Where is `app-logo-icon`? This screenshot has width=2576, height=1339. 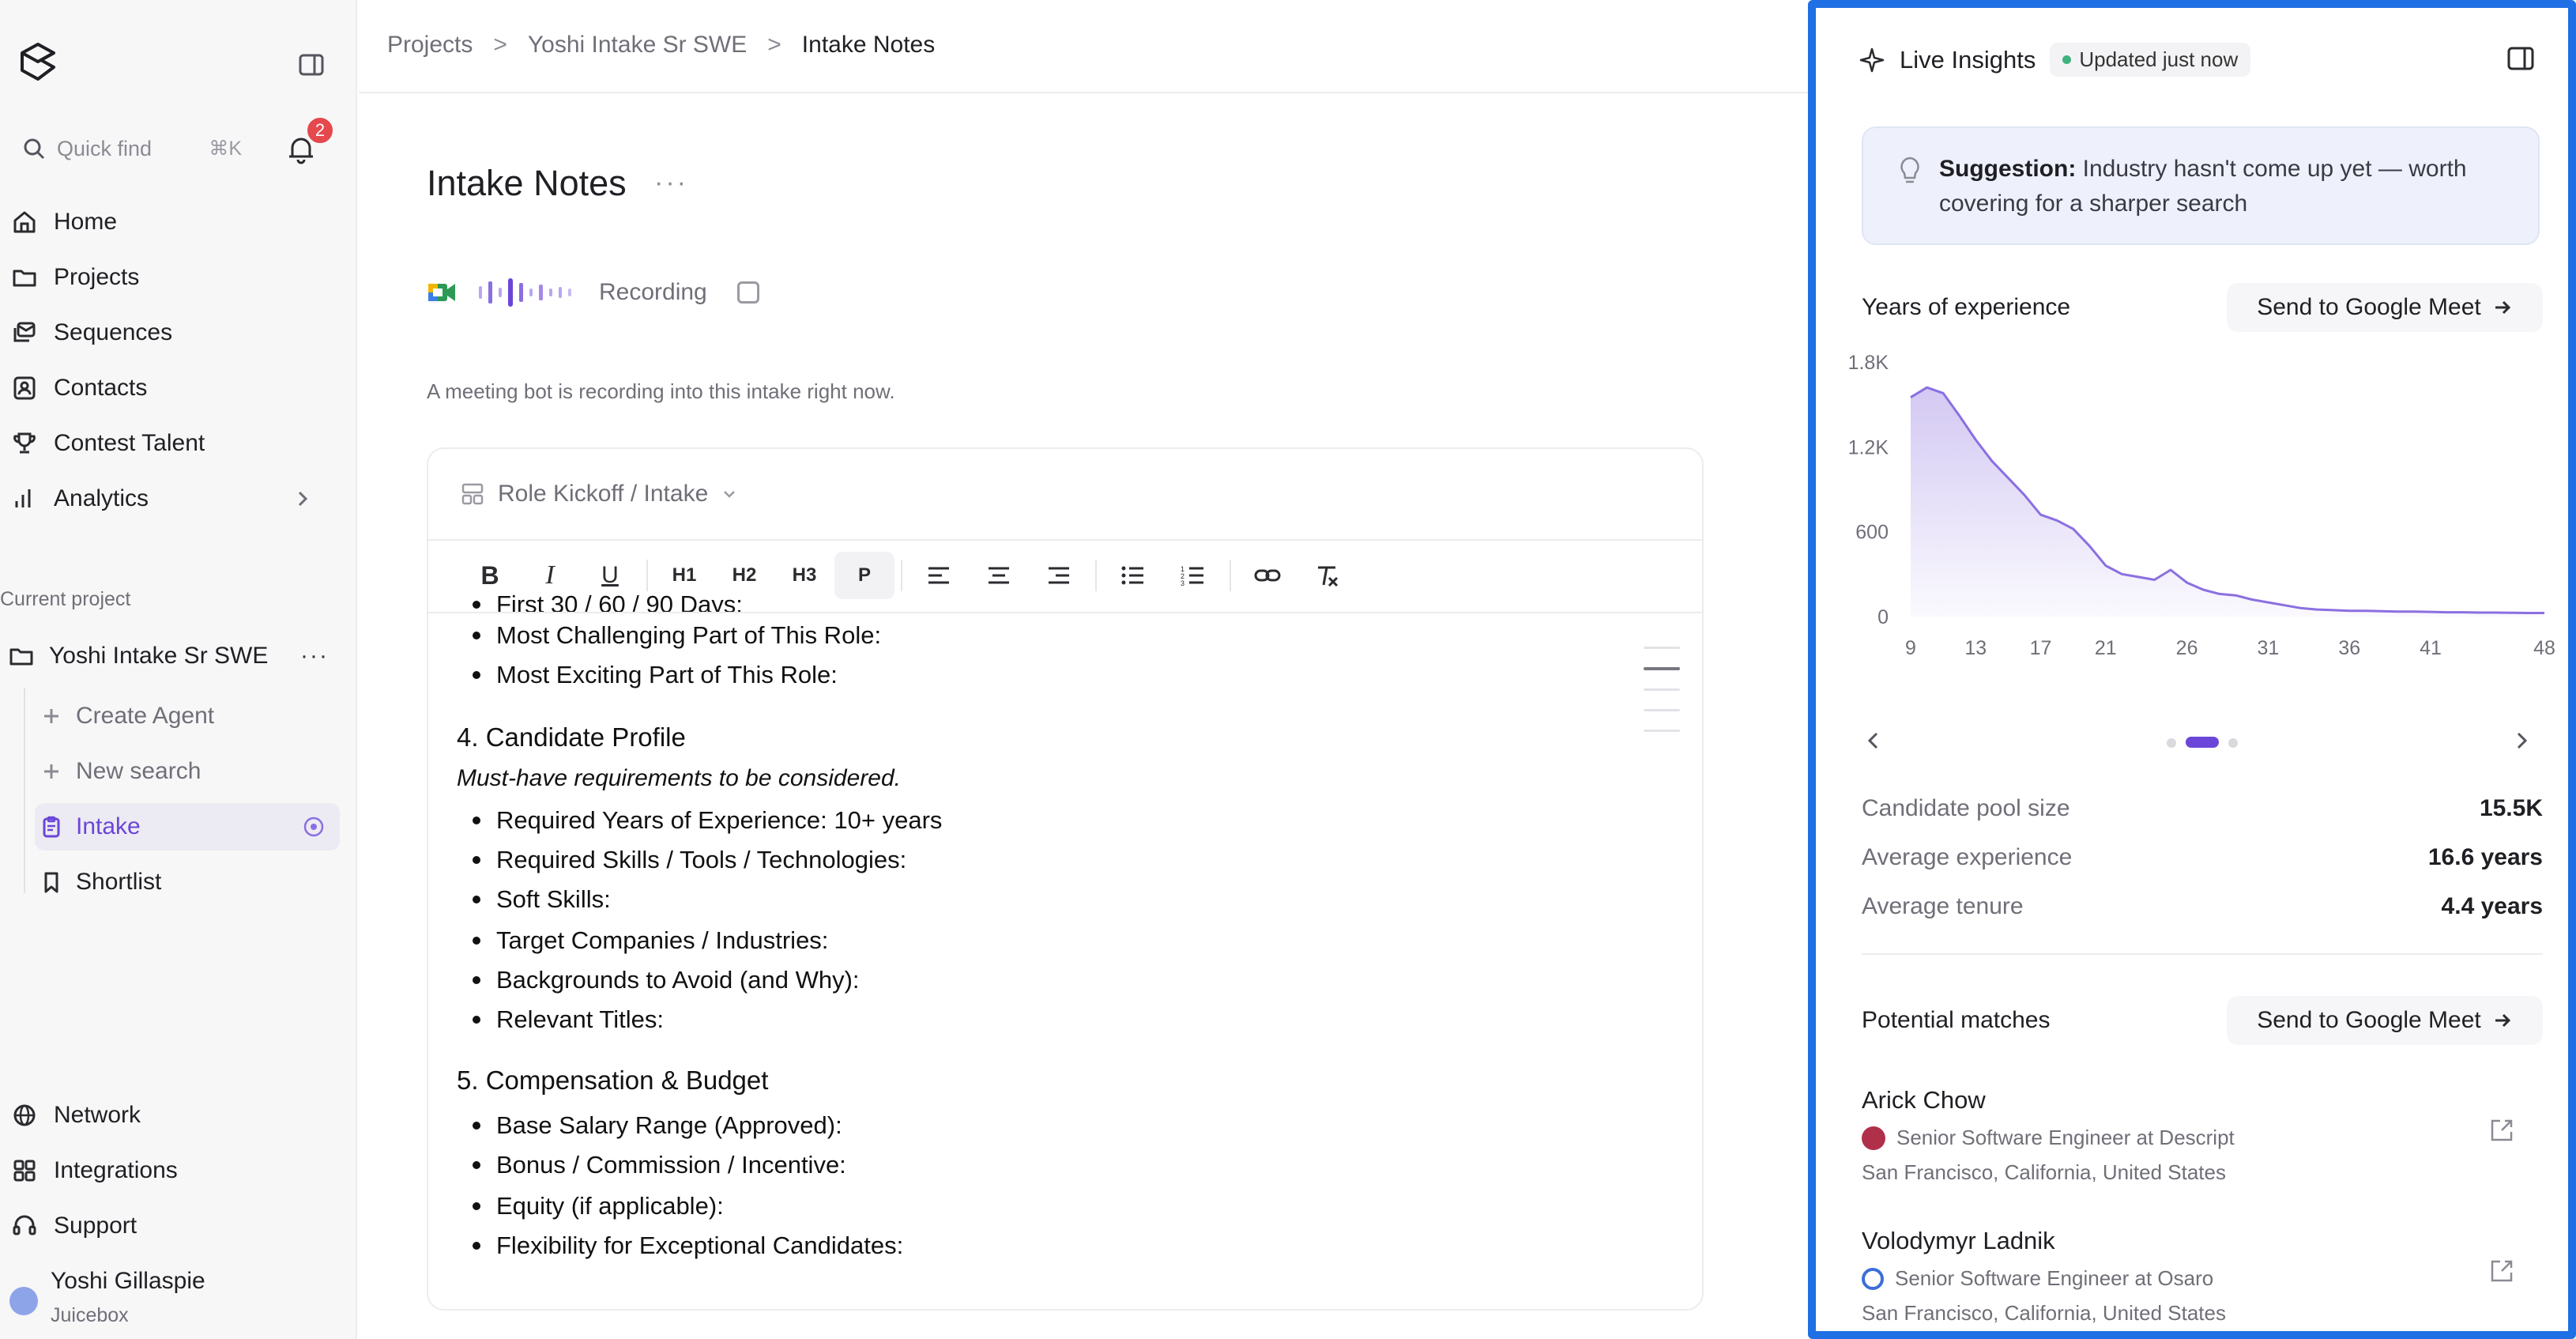
app-logo-icon is located at coordinates (37, 61).